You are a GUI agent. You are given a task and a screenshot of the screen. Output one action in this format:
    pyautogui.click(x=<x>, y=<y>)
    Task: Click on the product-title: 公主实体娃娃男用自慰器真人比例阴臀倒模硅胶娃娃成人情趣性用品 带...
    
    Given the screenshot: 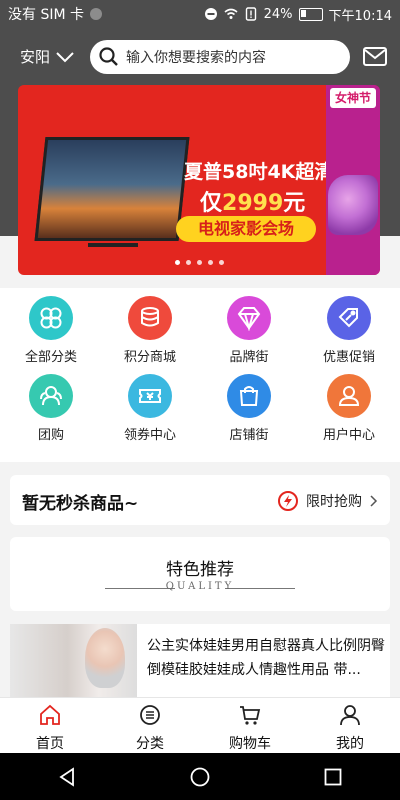 What is the action you would take?
    pyautogui.click(x=266, y=658)
    